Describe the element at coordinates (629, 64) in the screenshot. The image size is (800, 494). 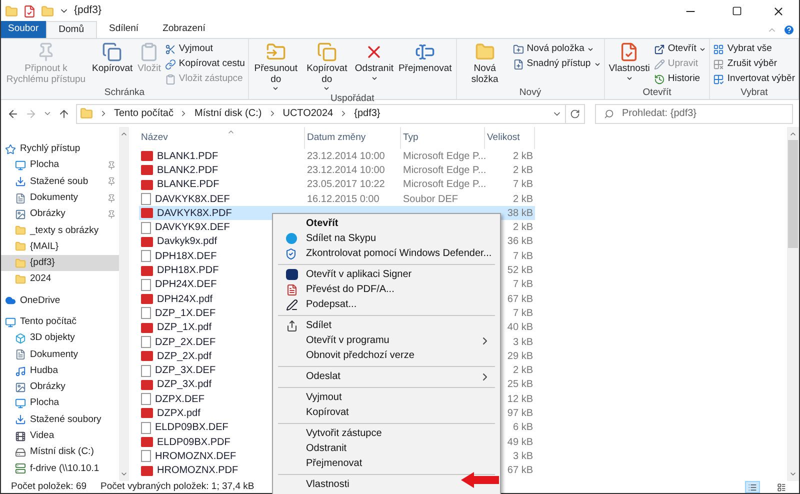
I see `ribbon-button: Vlastnosti` at that location.